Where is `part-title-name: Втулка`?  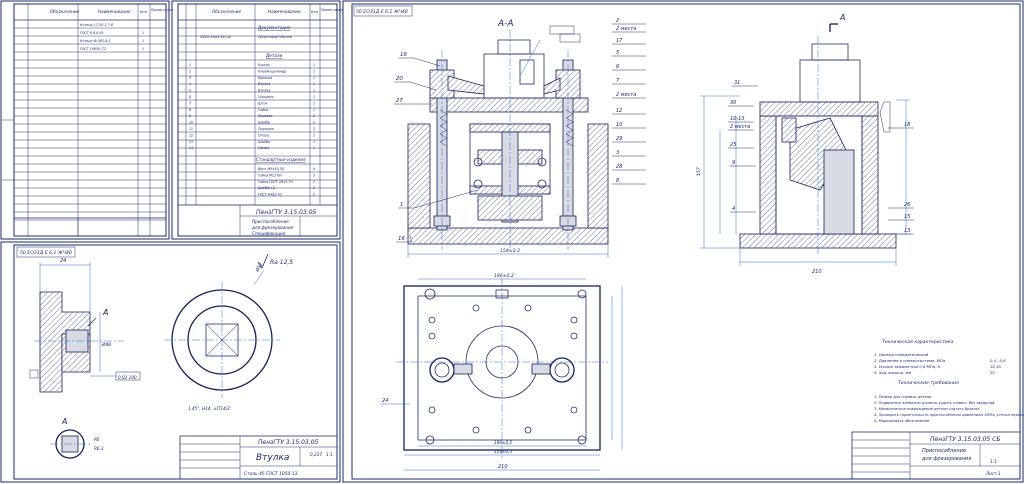
part-title-name: Втулка is located at coordinates (272, 458).